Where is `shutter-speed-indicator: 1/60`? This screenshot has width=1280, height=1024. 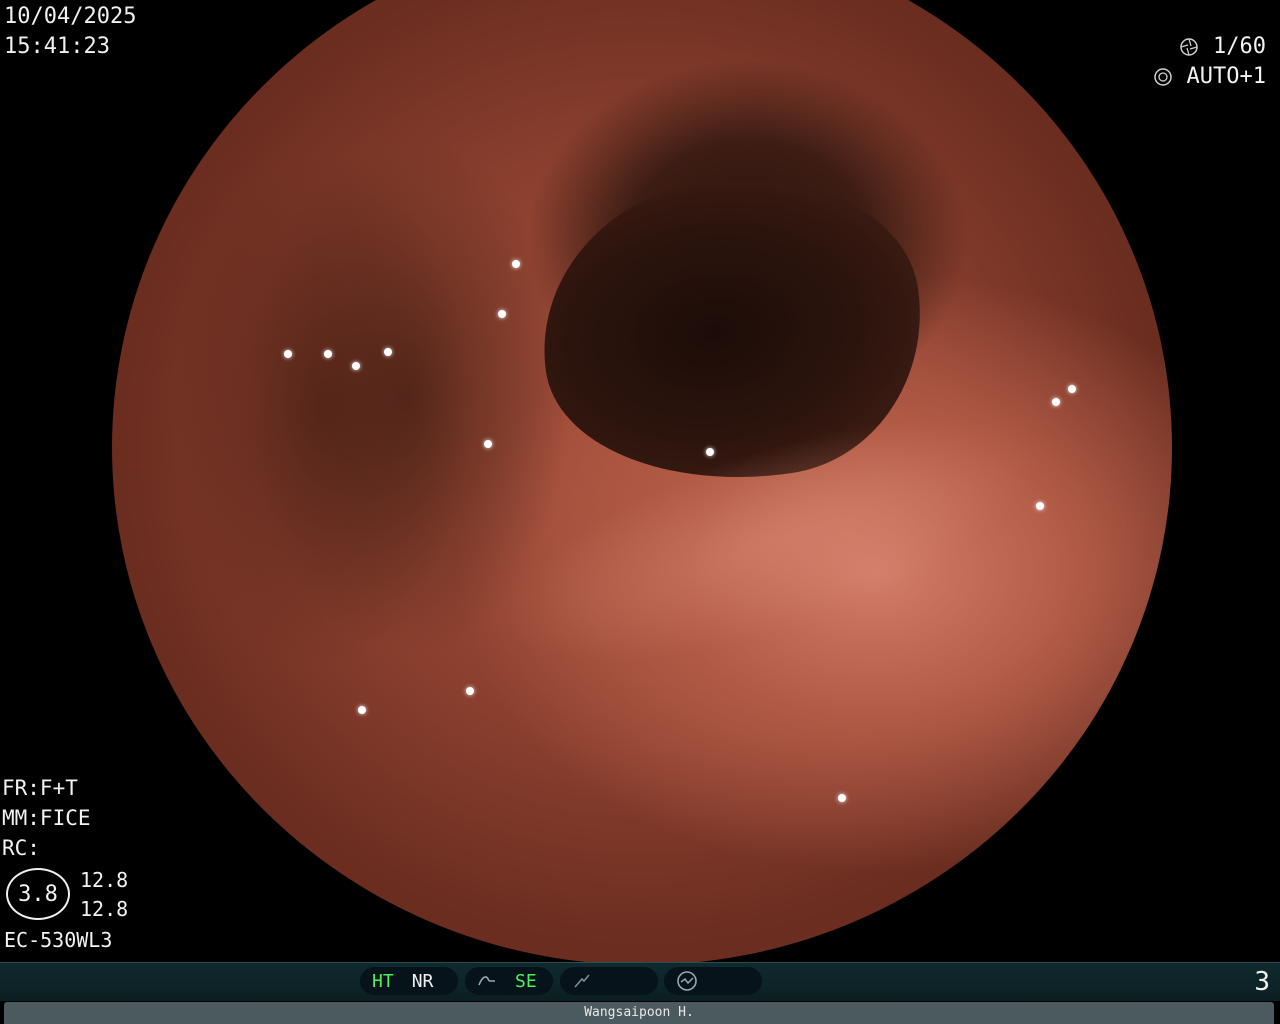 shutter-speed-indicator: 1/60 is located at coordinates (1222, 47).